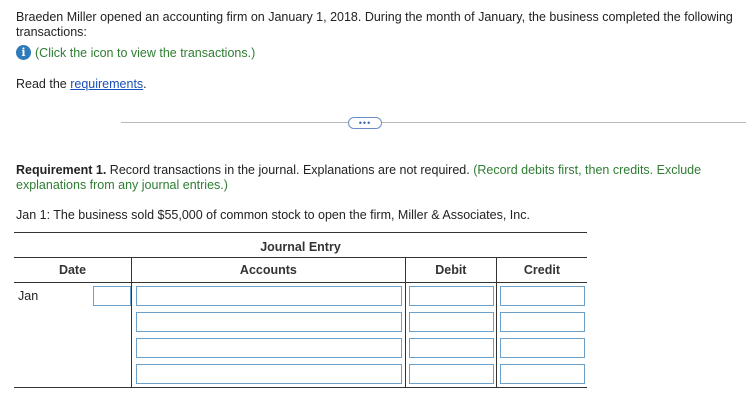 The image size is (756, 402). What do you see at coordinates (450, 270) in the screenshot?
I see `header-debit: Debit` at bounding box center [450, 270].